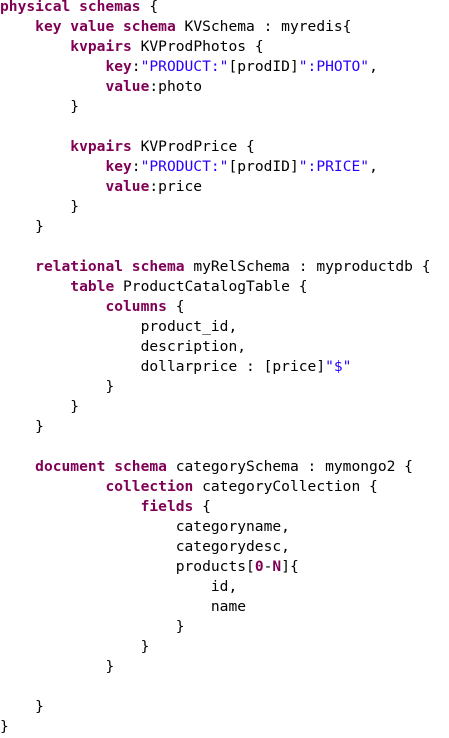 This screenshot has width=449, height=738. I want to click on code-line: kvpairs KVProdPhotos {, so click(224, 47).